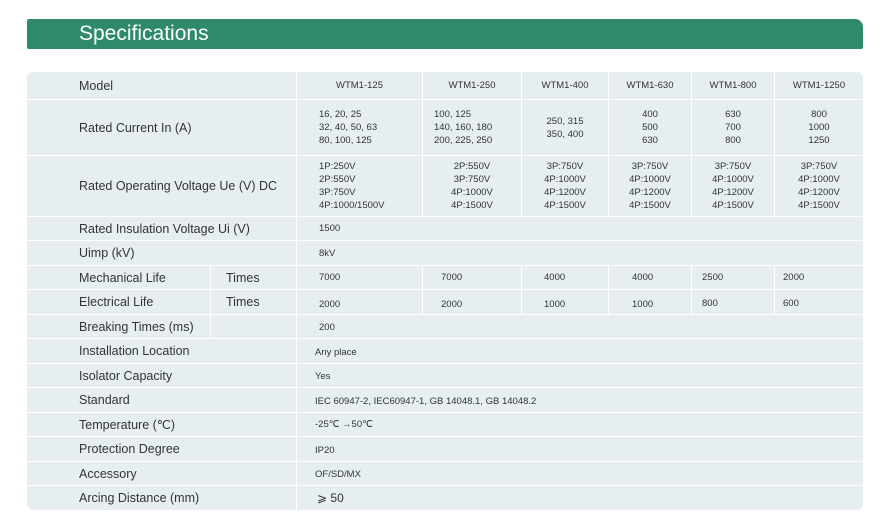  I want to click on installation-value: Any place, so click(336, 352).